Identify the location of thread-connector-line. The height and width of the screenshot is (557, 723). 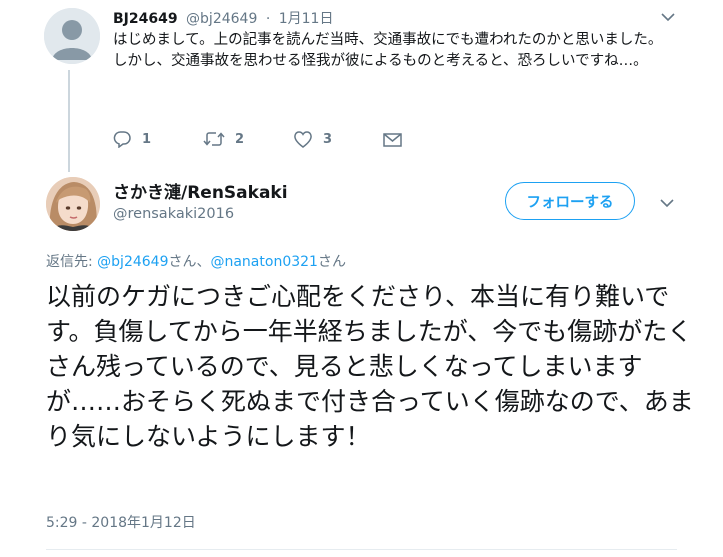
(69, 121).